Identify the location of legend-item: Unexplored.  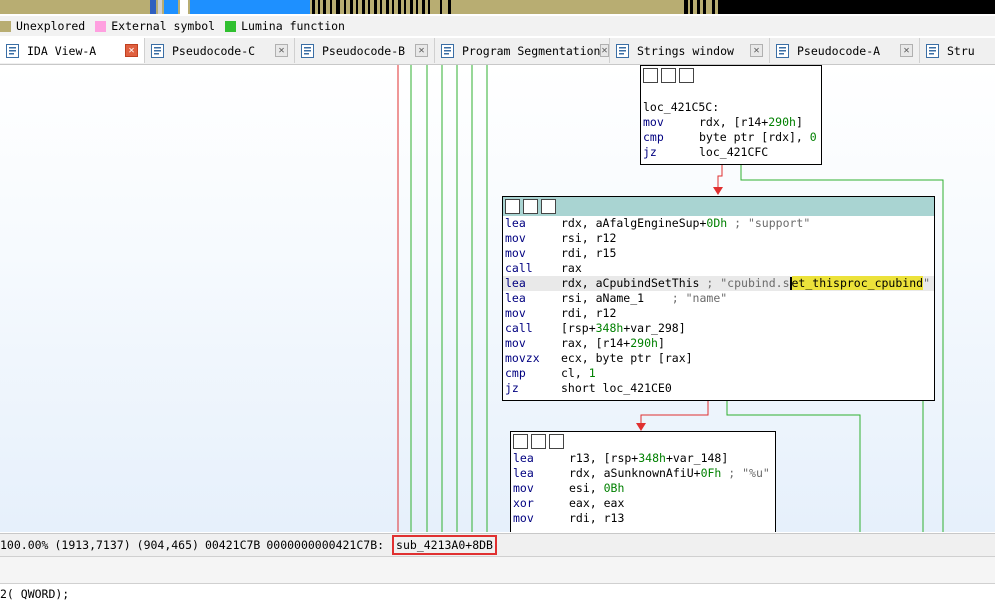
(42, 26).